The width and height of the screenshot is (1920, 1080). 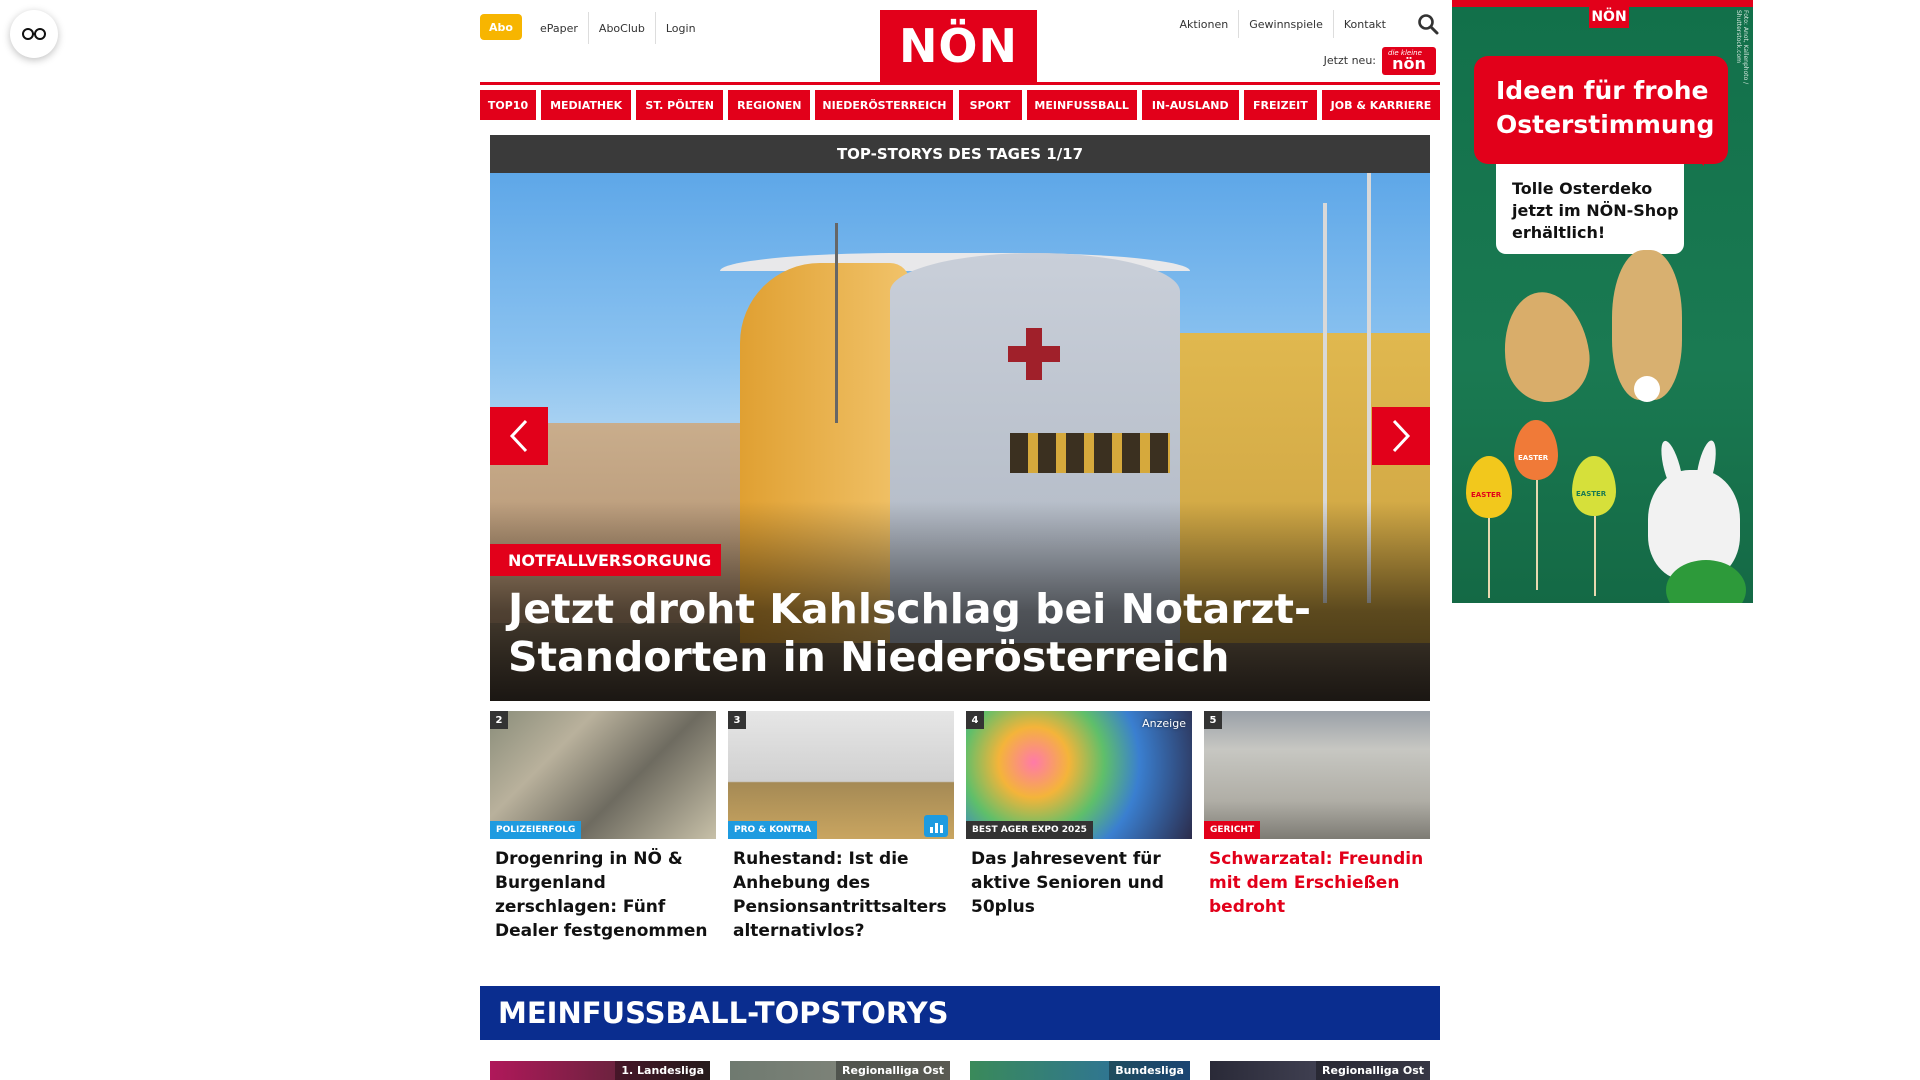 I want to click on search-icon, so click(x=1428, y=24).